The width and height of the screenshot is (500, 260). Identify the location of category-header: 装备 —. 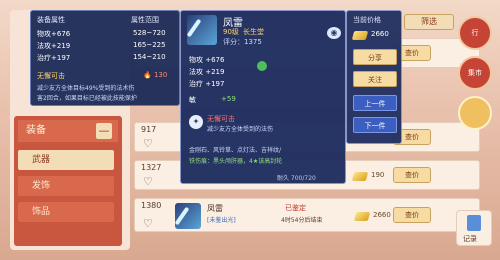
(68, 131).